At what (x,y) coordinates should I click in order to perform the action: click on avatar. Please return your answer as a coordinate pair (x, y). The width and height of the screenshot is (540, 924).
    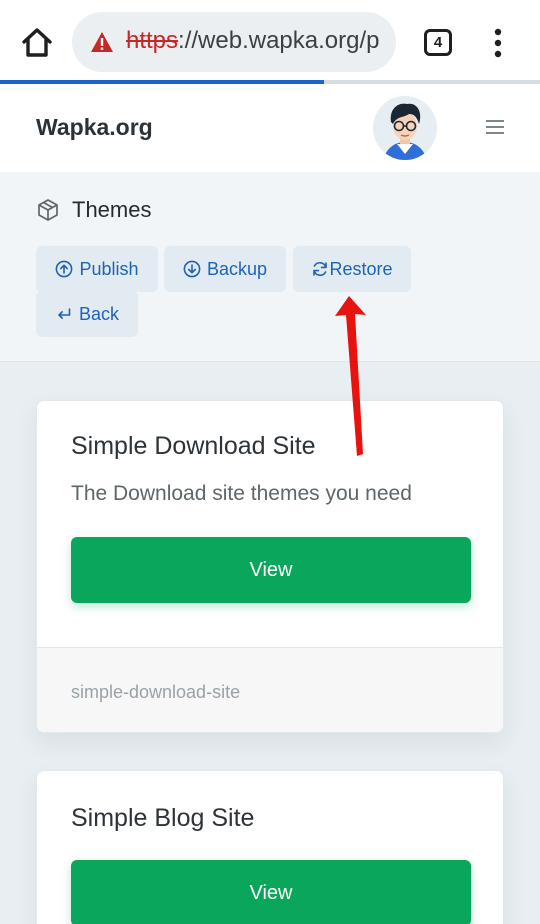
    Looking at the image, I should click on (405, 128).